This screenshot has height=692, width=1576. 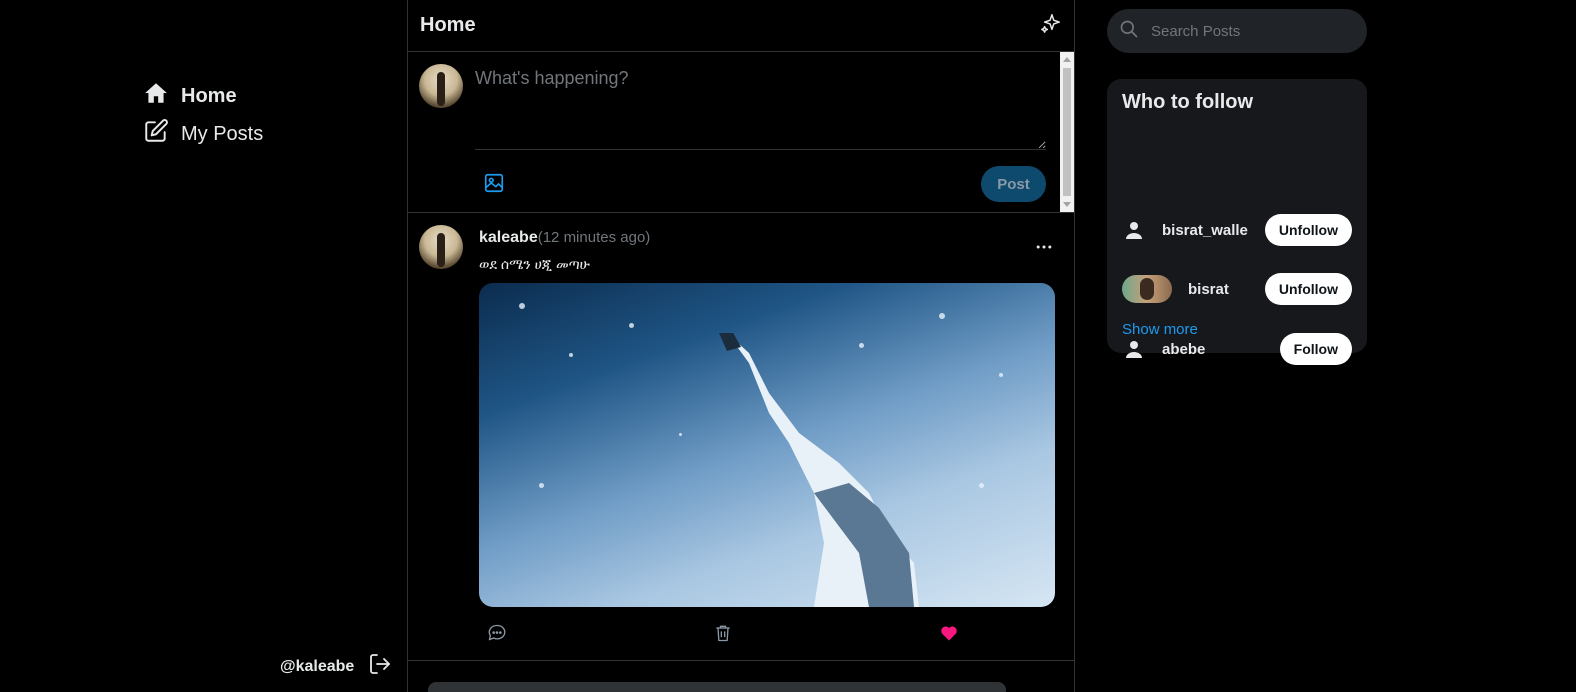 What do you see at coordinates (717, 687) in the screenshot?
I see `next-post-card` at bounding box center [717, 687].